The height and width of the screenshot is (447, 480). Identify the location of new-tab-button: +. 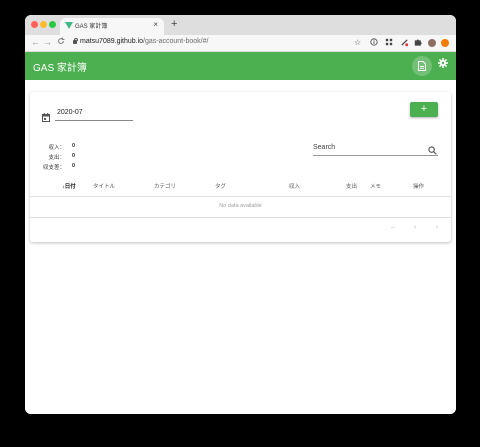
(174, 24).